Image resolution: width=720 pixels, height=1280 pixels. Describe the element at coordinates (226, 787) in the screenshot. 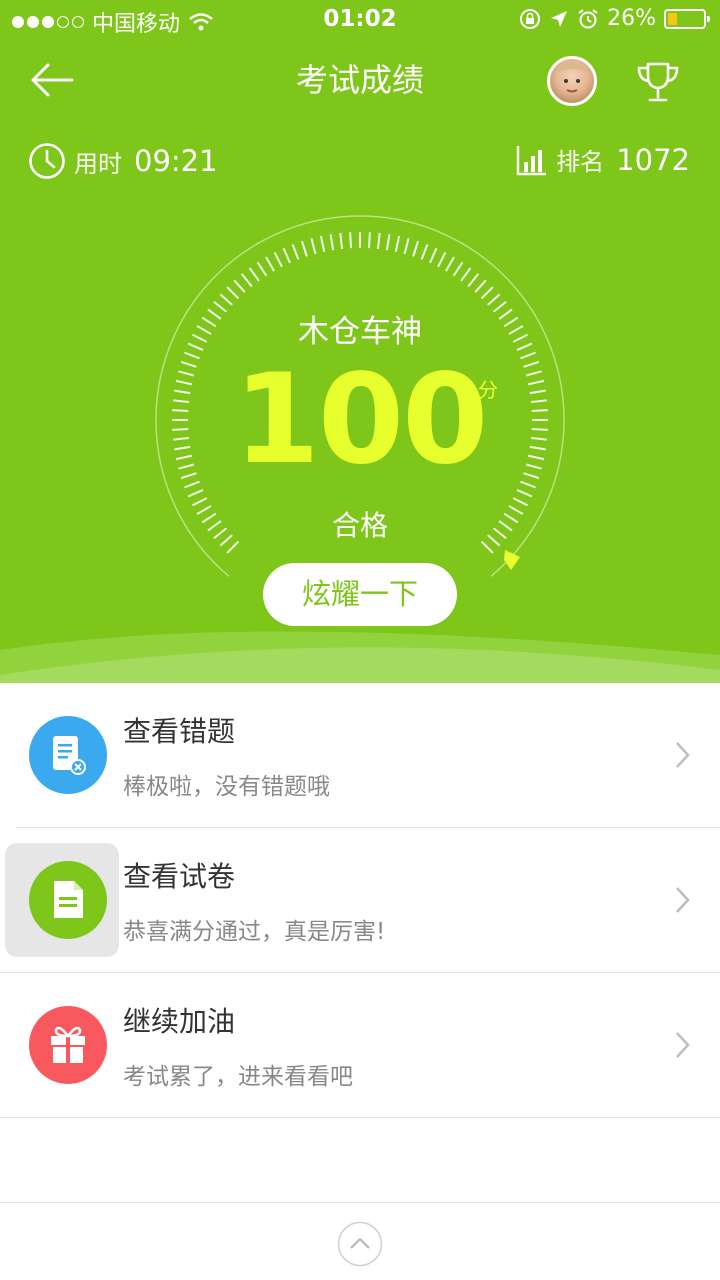

I see `list-item-subtitle: 棒极啦，没有错题哦` at that location.